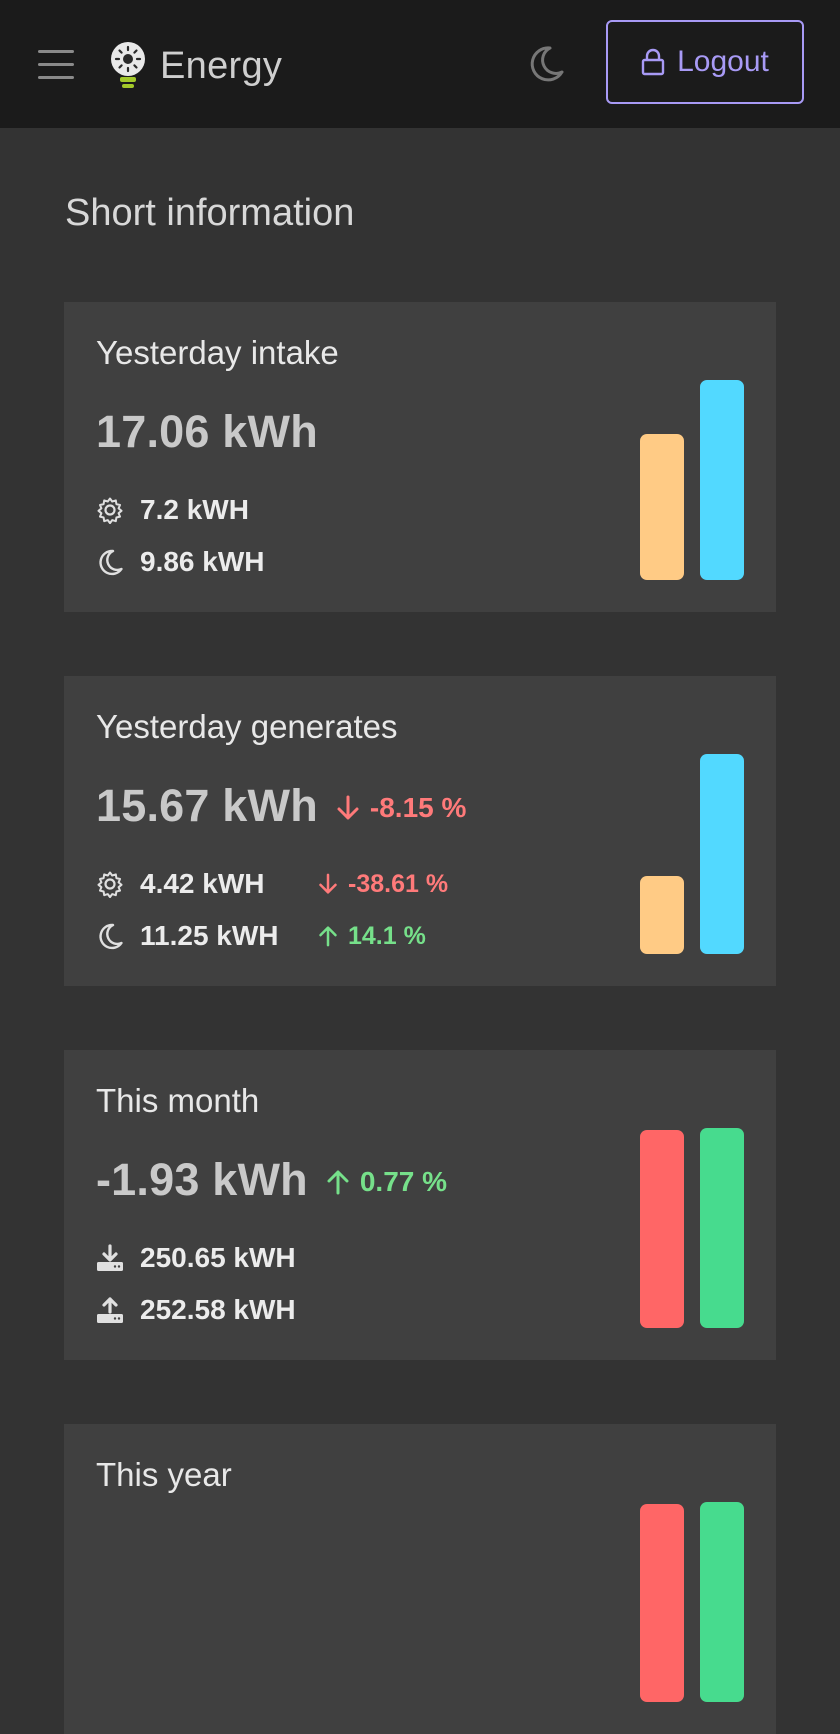 This screenshot has height=1734, width=840. I want to click on night-change-value: 14.1 %, so click(387, 935).